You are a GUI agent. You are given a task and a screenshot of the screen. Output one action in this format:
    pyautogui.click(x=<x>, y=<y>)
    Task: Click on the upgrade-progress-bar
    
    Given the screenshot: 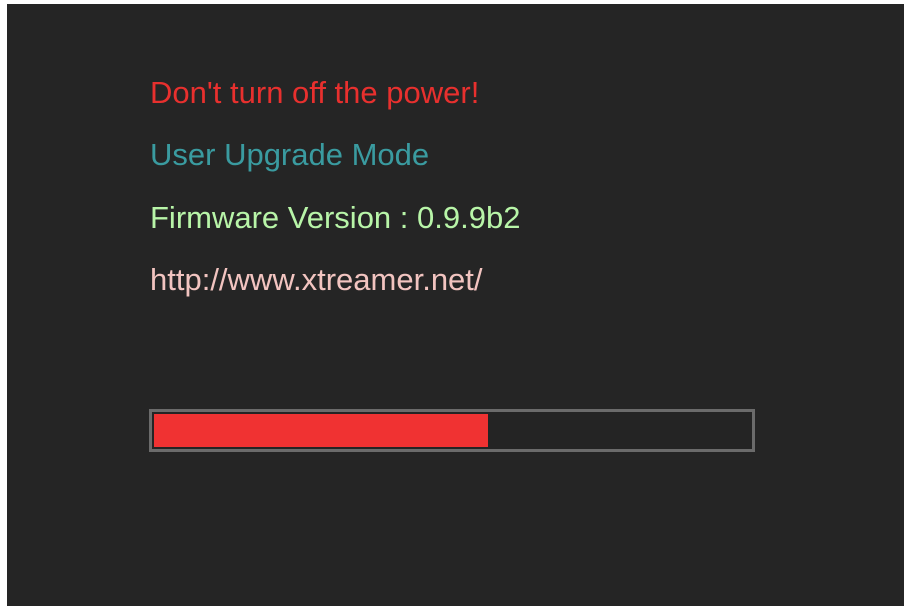 What is the action you would take?
    pyautogui.click(x=452, y=430)
    